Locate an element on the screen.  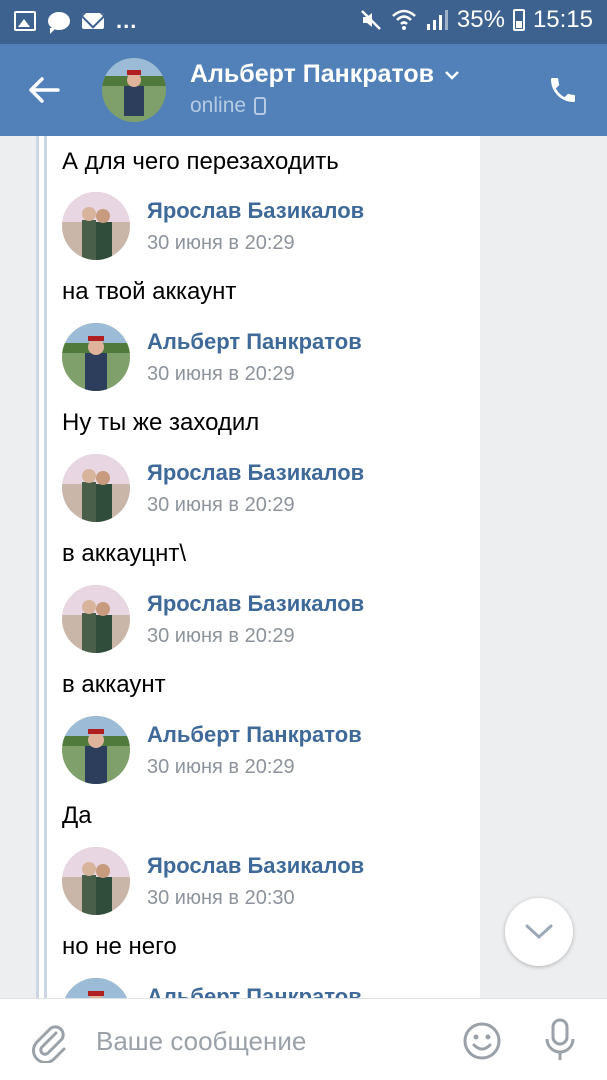
smiley-icon is located at coordinates (482, 1041).